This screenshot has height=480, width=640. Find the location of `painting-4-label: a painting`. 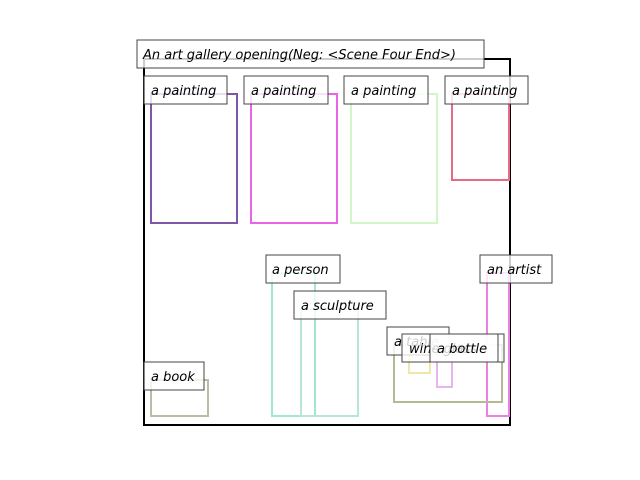

painting-4-label: a painting is located at coordinates (486, 90).